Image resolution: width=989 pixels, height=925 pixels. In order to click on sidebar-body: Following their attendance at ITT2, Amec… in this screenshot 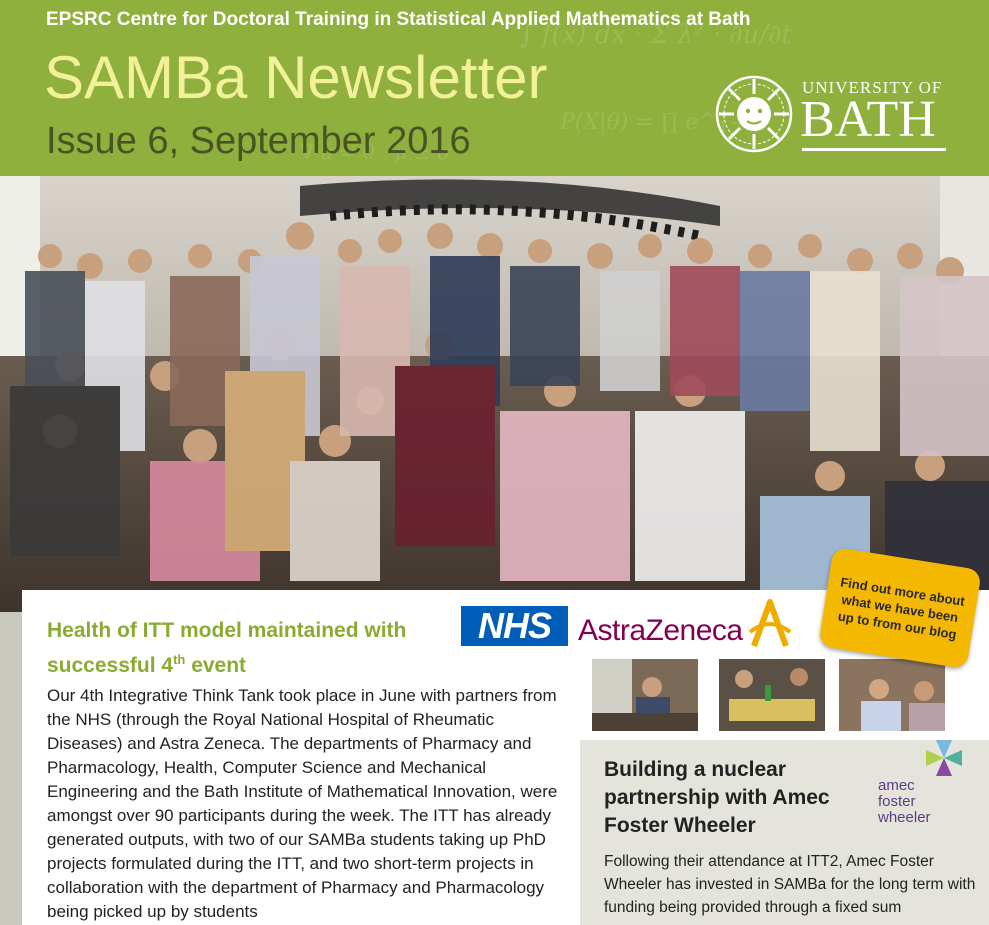, I will do `click(790, 884)`.